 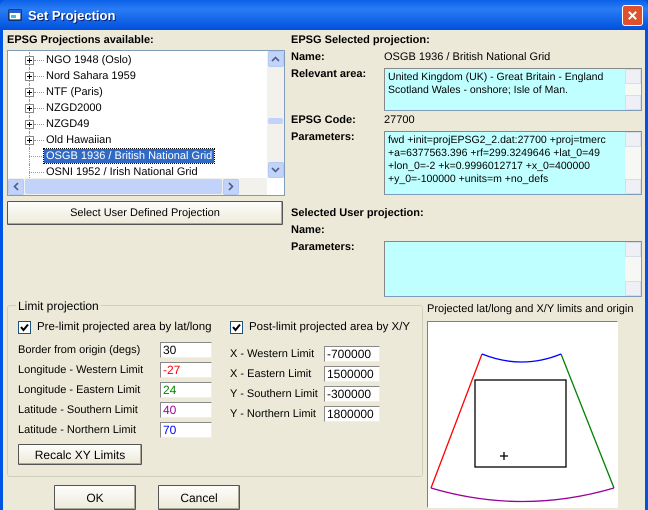 I want to click on scroll-left-button, so click(x=16, y=186).